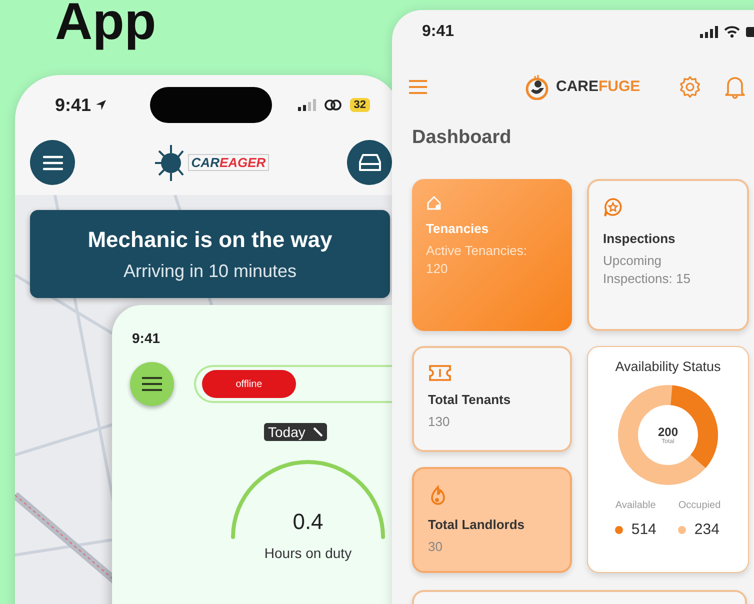  I want to click on legend-label: Occupied, so click(699, 505).